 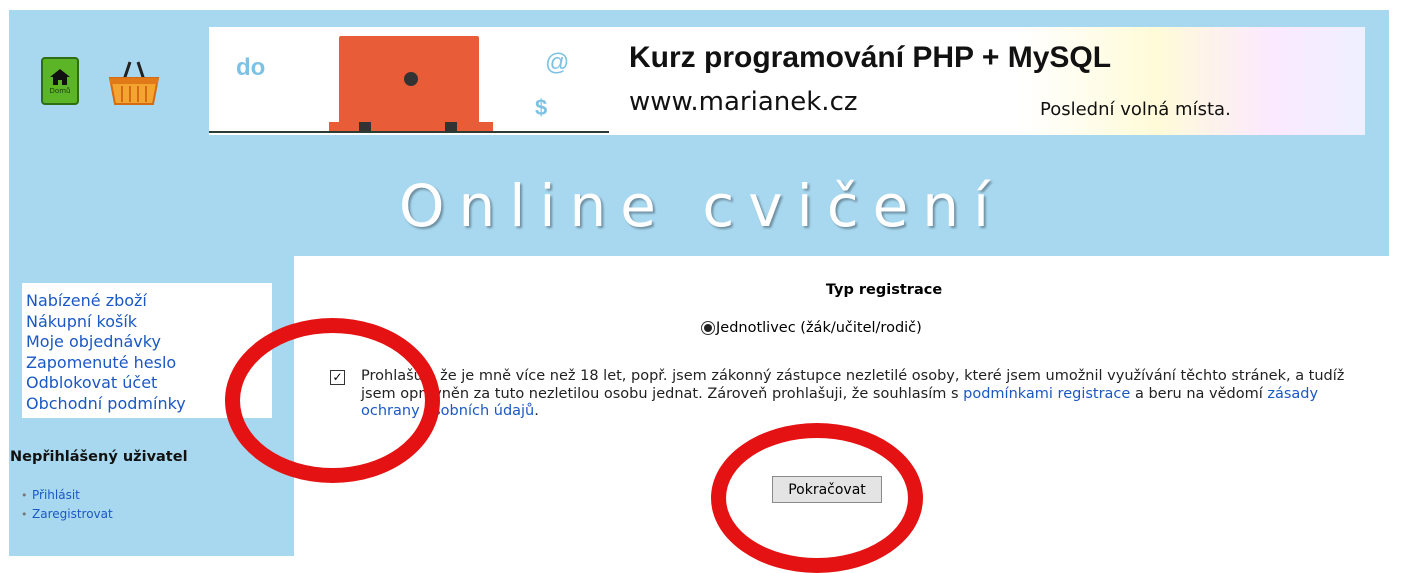 What do you see at coordinates (870, 57) in the screenshot?
I see `banner-title: Kurz programování PHP + MySQL` at bounding box center [870, 57].